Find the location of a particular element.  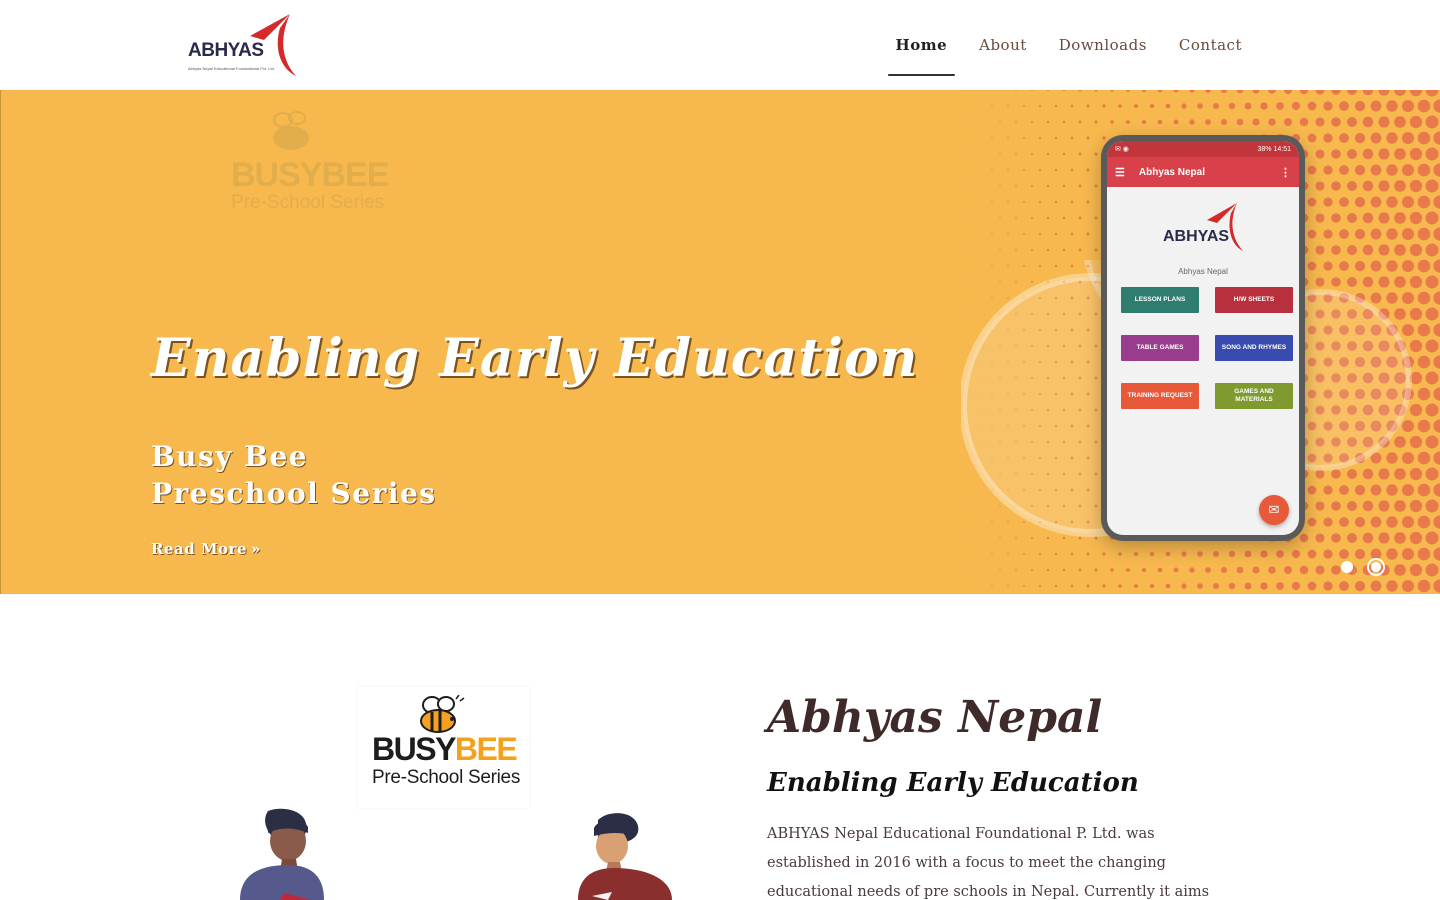

app-logo: ABHYAS is located at coordinates (1203, 231).